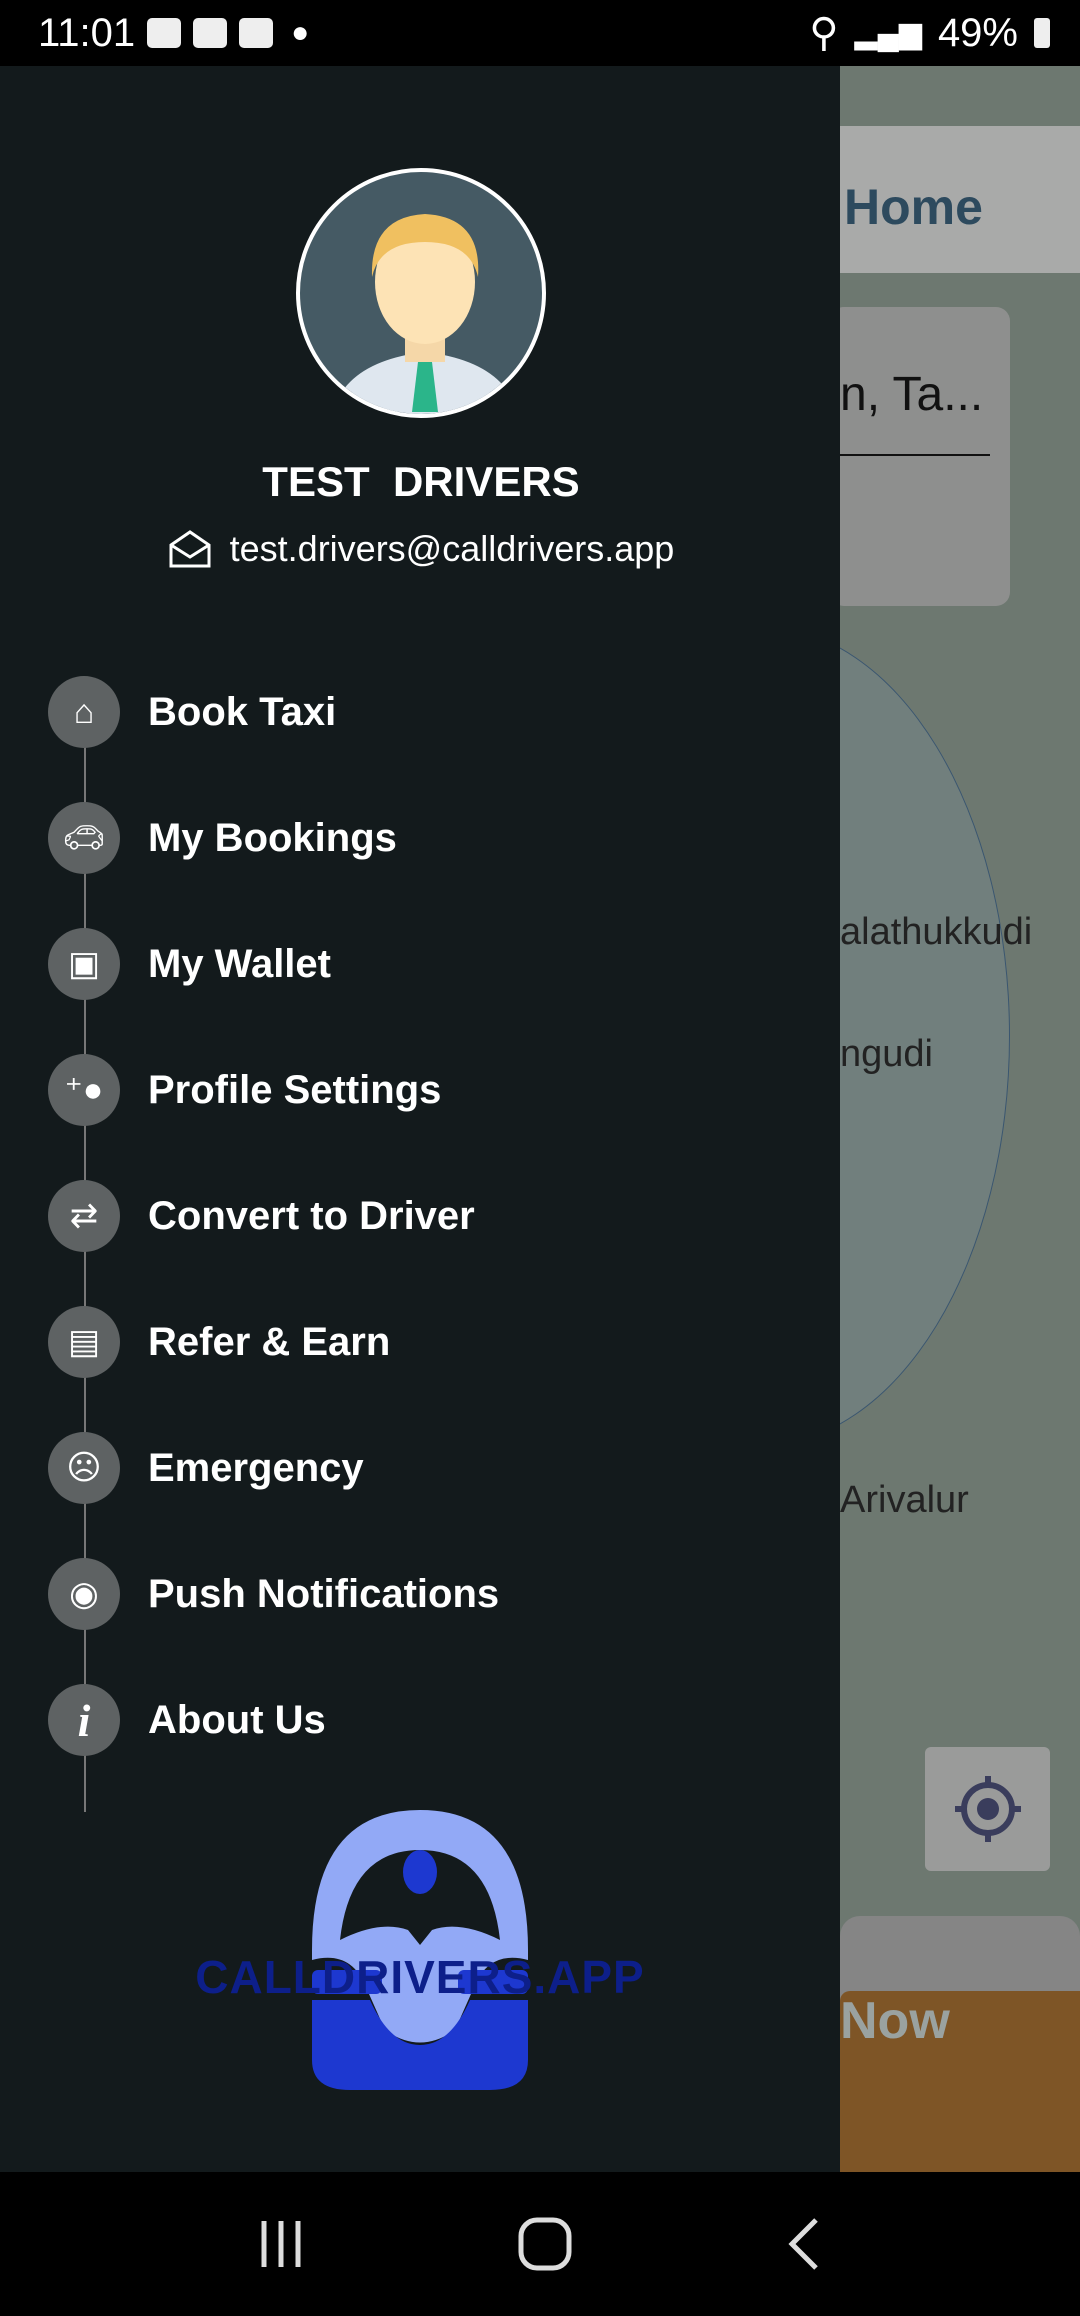 This screenshot has height=2316, width=1080. I want to click on menu-item-label: Profile Settings, so click(295, 1089).